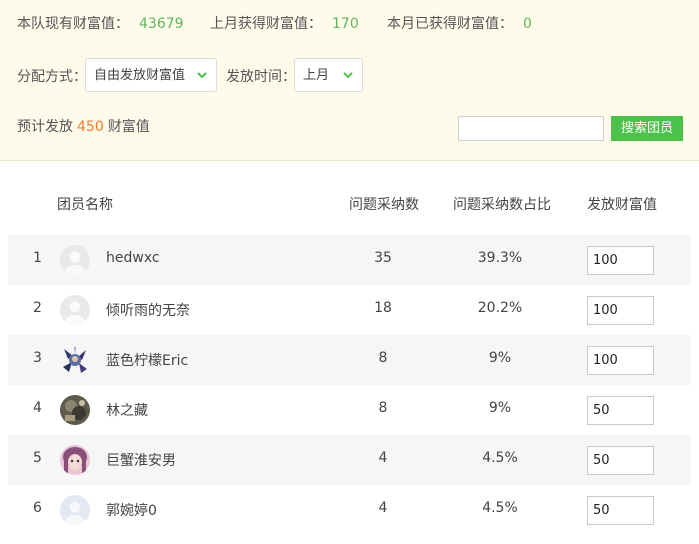 This screenshot has height=544, width=699. Describe the element at coordinates (161, 24) in the screenshot. I see `team-wealth-value: 43679` at that location.